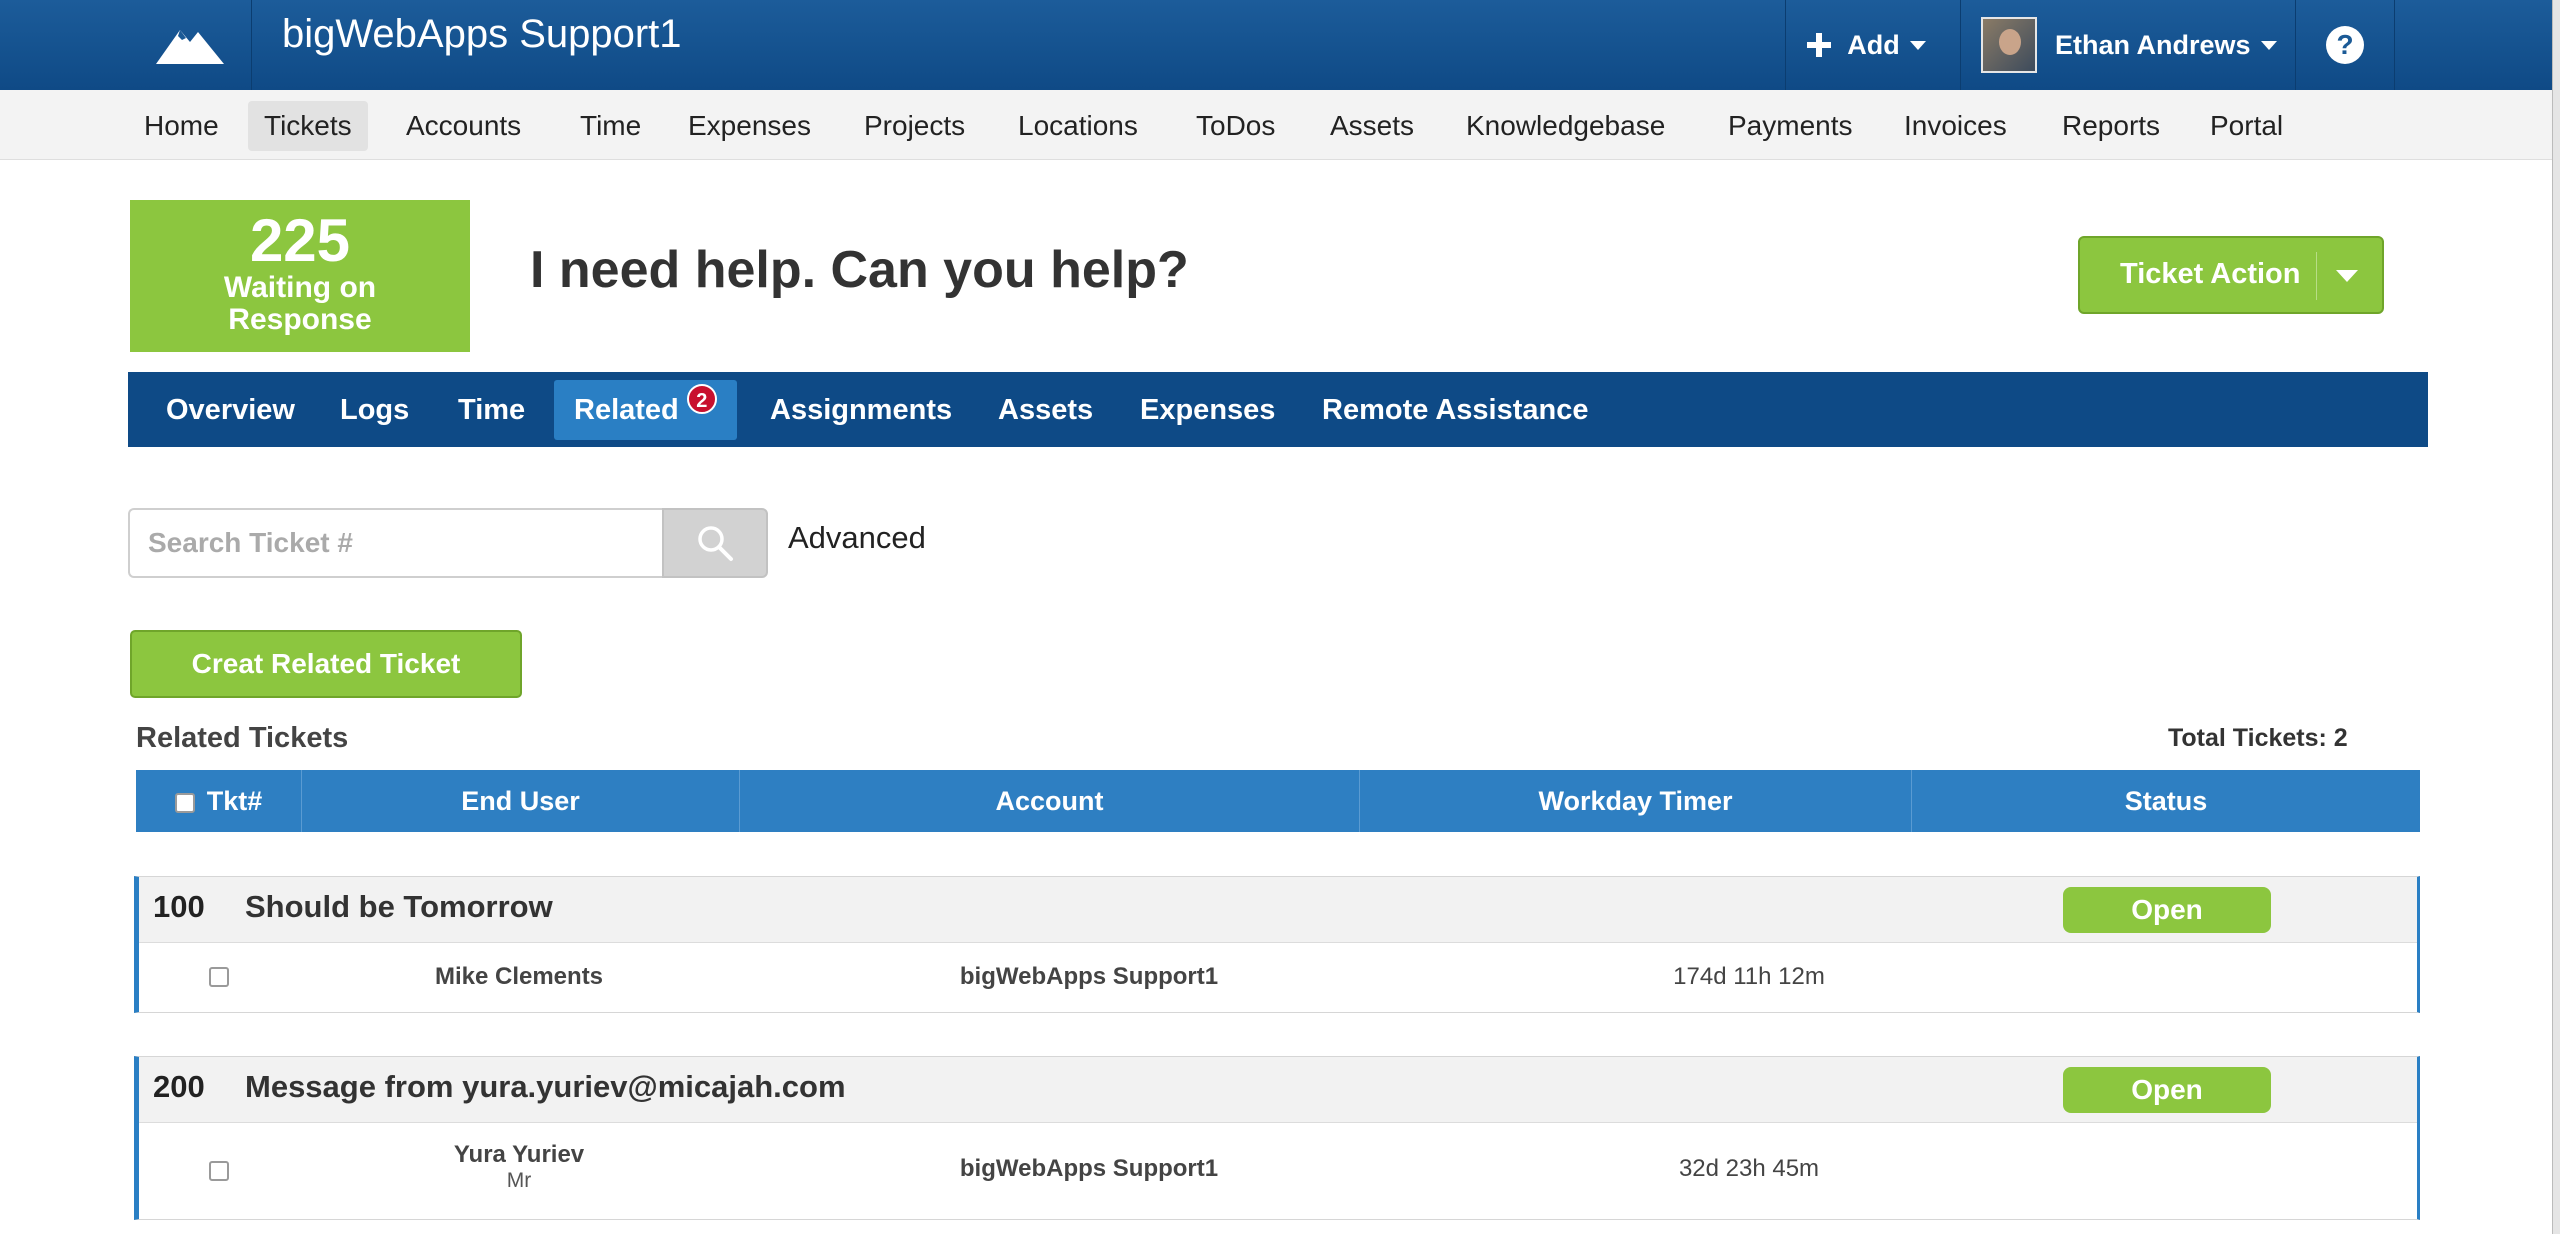 This screenshot has width=2560, height=1234. I want to click on end-user-name: Mike Clements, so click(519, 976).